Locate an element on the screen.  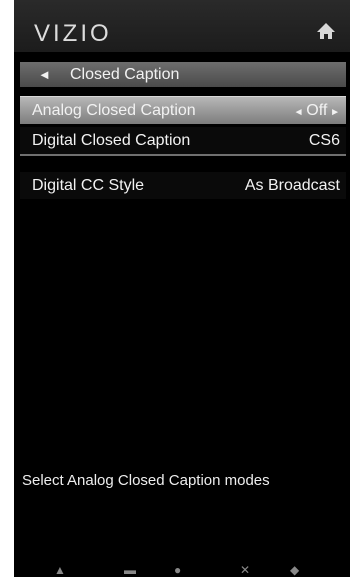
menu-item-value: ◄ Off ► is located at coordinates (317, 111).